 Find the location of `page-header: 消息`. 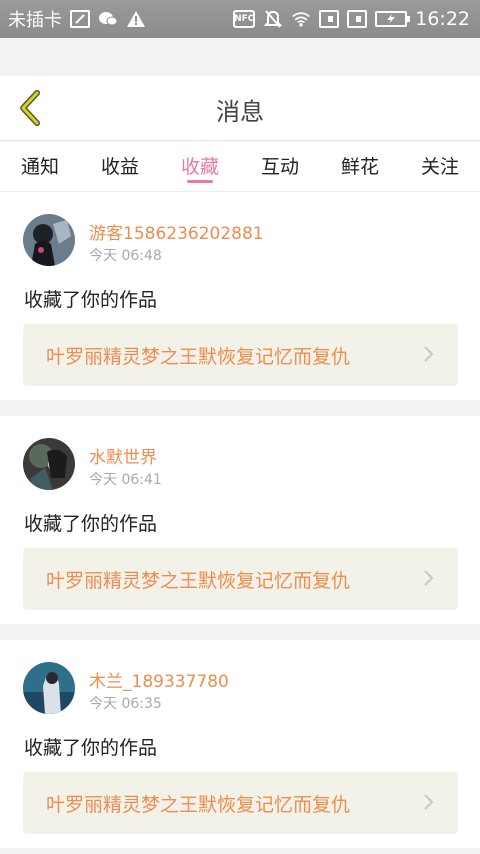

page-header: 消息 is located at coordinates (240, 108).